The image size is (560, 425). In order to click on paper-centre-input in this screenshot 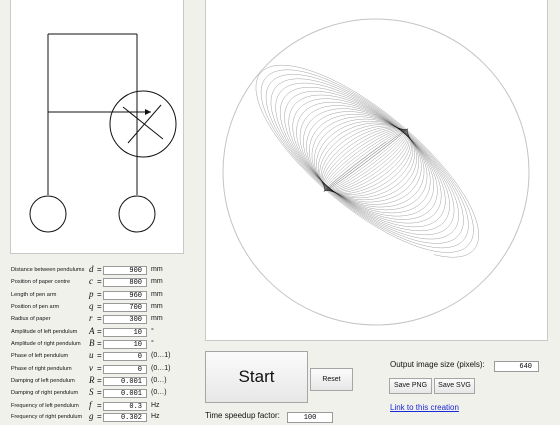, I will do `click(125, 282)`.